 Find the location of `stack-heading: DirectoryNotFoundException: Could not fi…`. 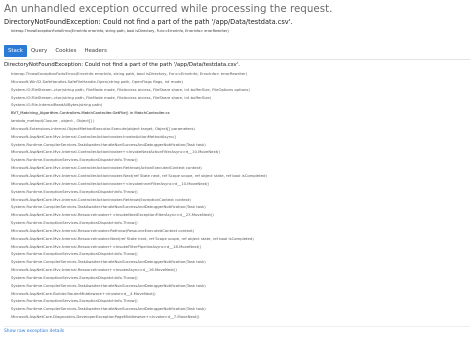

stack-heading: DirectoryNotFoundException: Could not fi… is located at coordinates (122, 65).